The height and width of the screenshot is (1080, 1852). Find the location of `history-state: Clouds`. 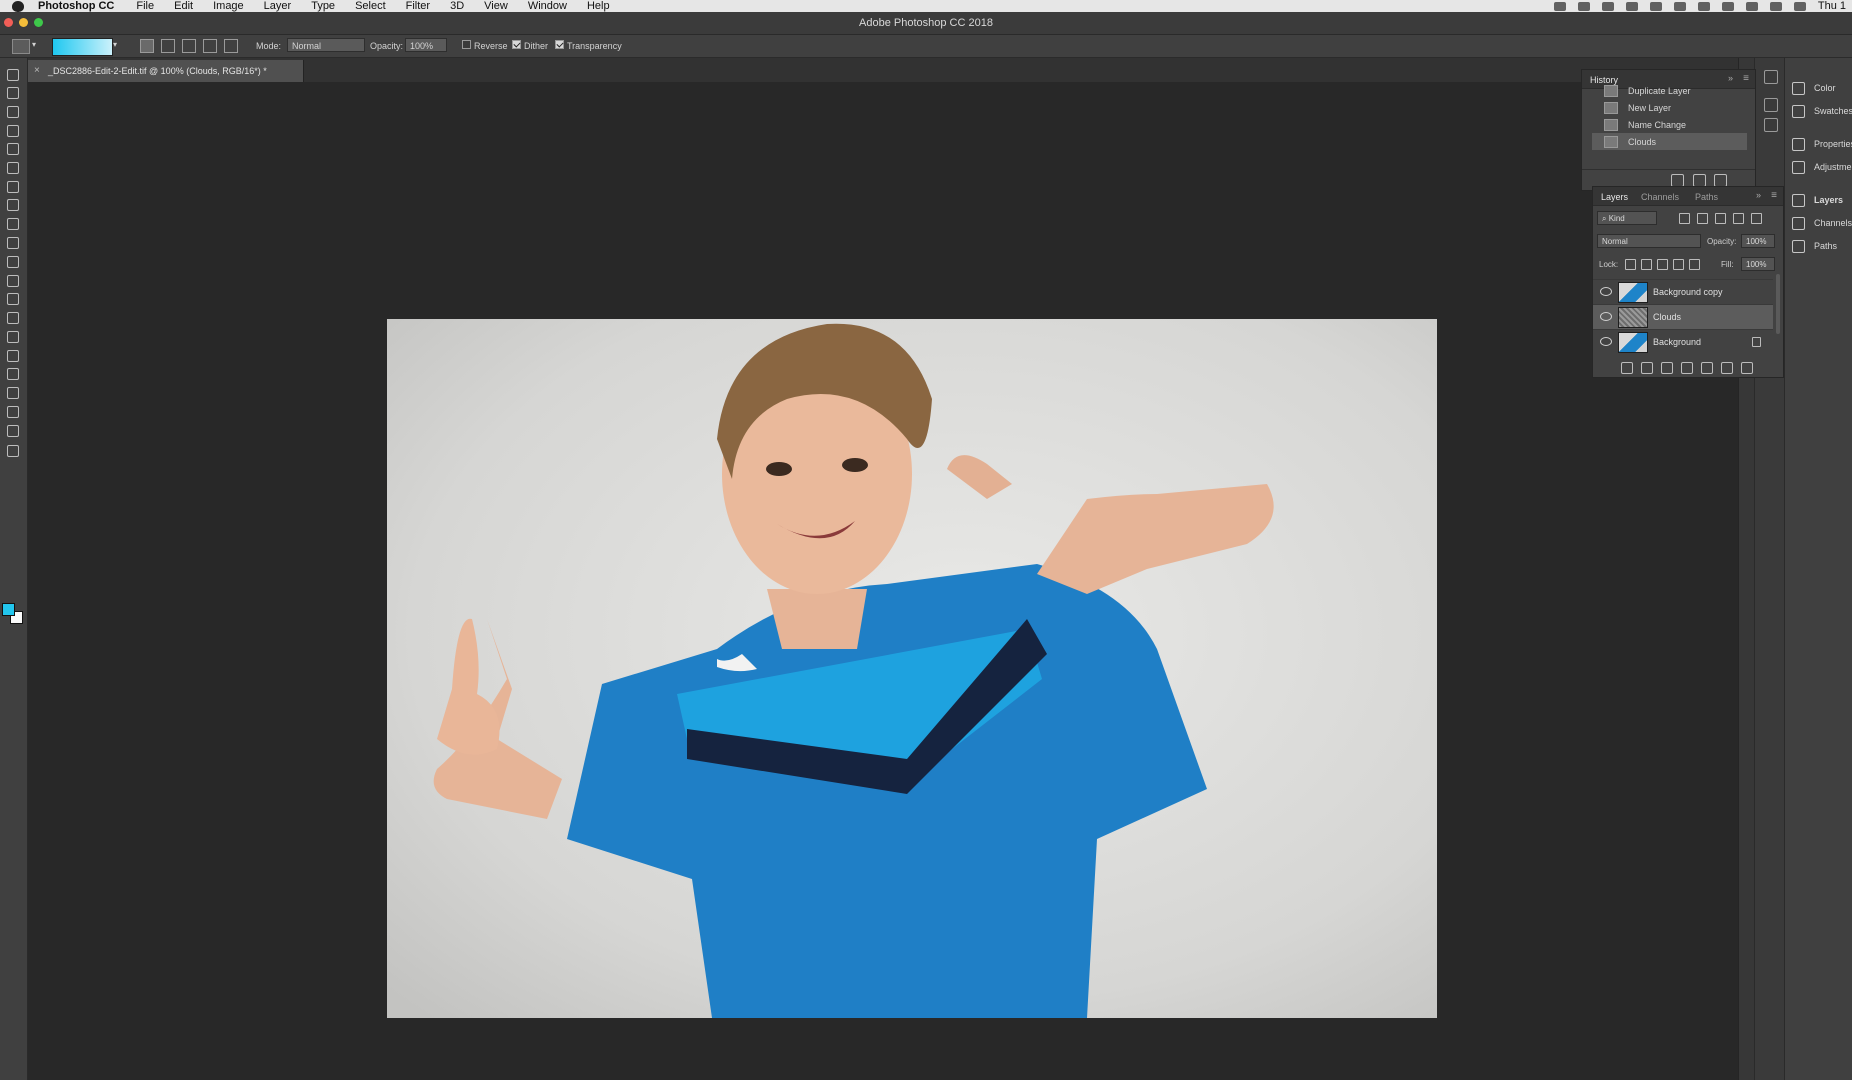

history-state: Clouds is located at coordinates (1669, 141).